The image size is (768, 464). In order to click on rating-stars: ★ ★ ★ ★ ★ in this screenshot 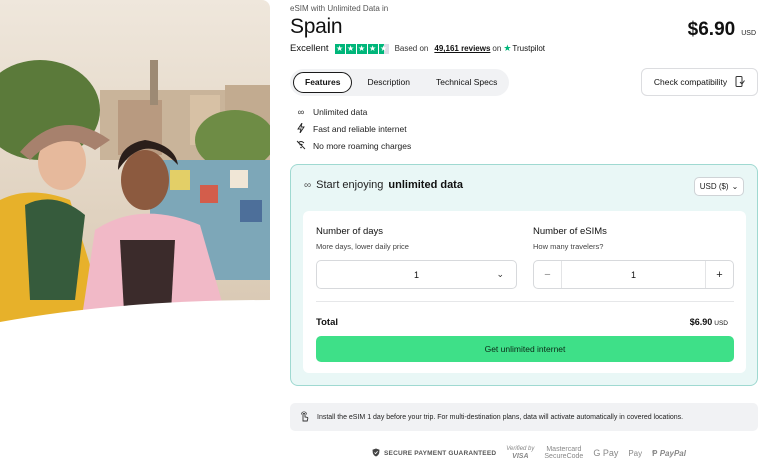, I will do `click(361, 48)`.